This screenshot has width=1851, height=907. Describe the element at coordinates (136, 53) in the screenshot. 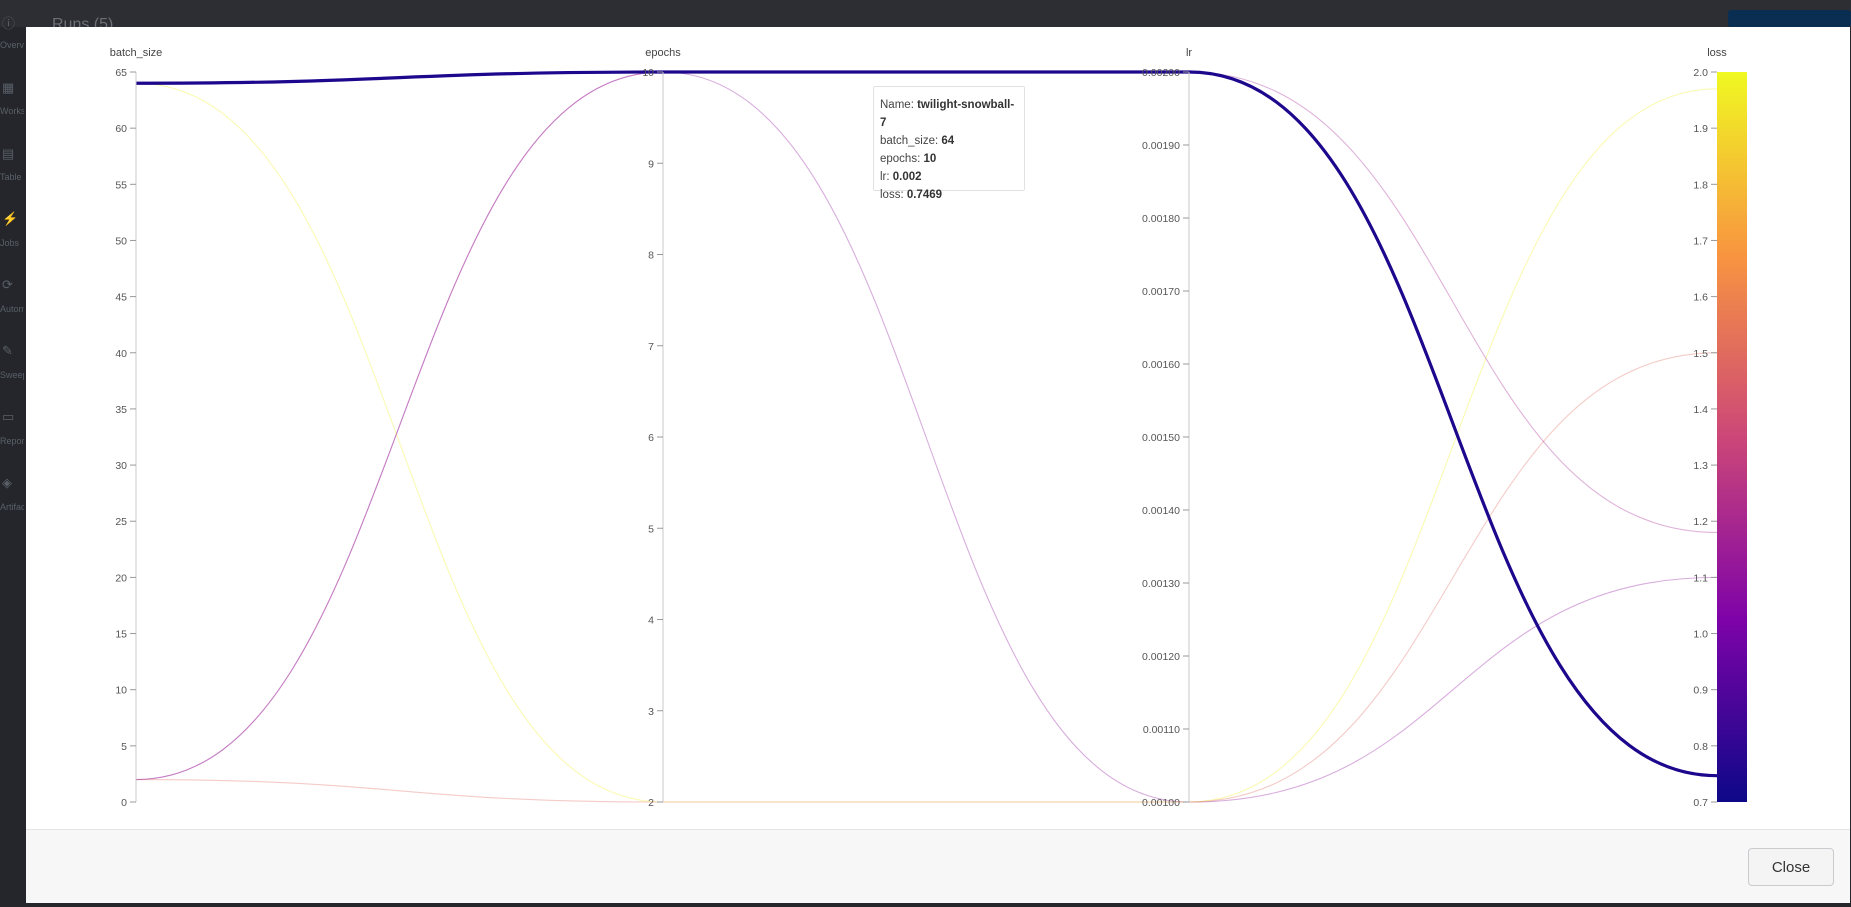

I see `axis-title-batch_size: batch_size` at that location.